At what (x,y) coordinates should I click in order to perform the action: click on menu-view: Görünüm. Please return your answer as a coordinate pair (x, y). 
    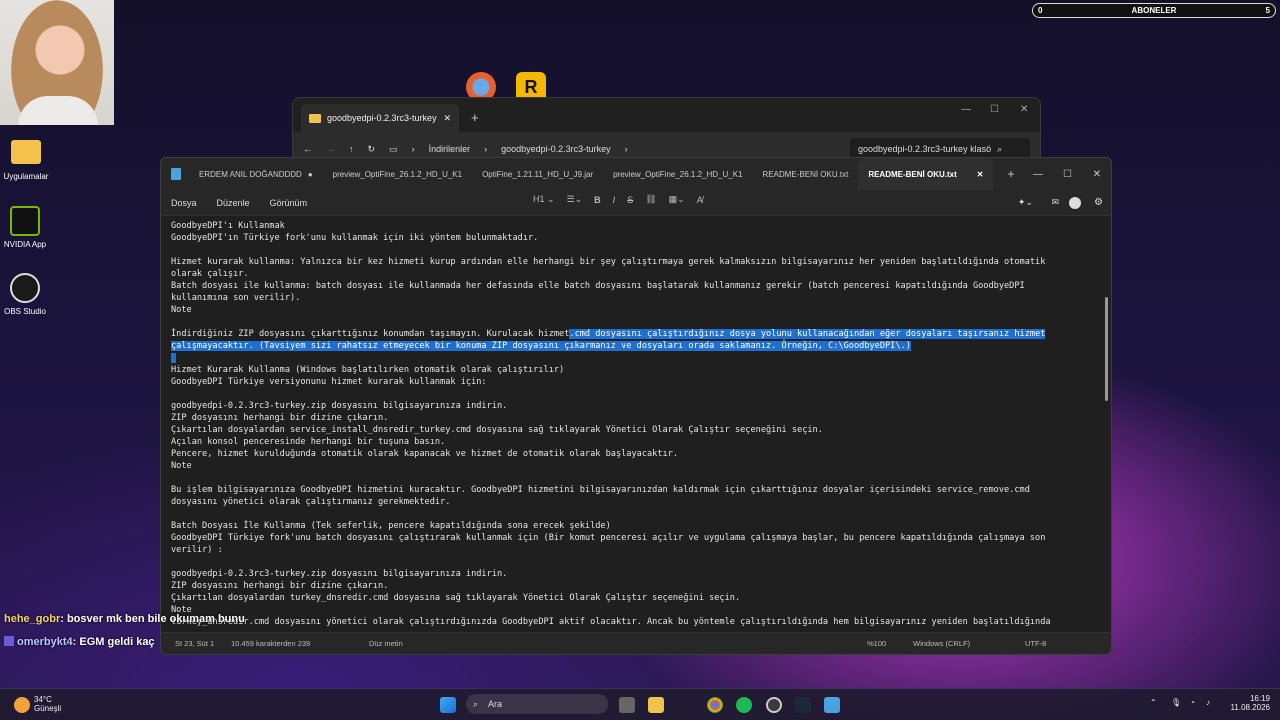
    Looking at the image, I should click on (289, 203).